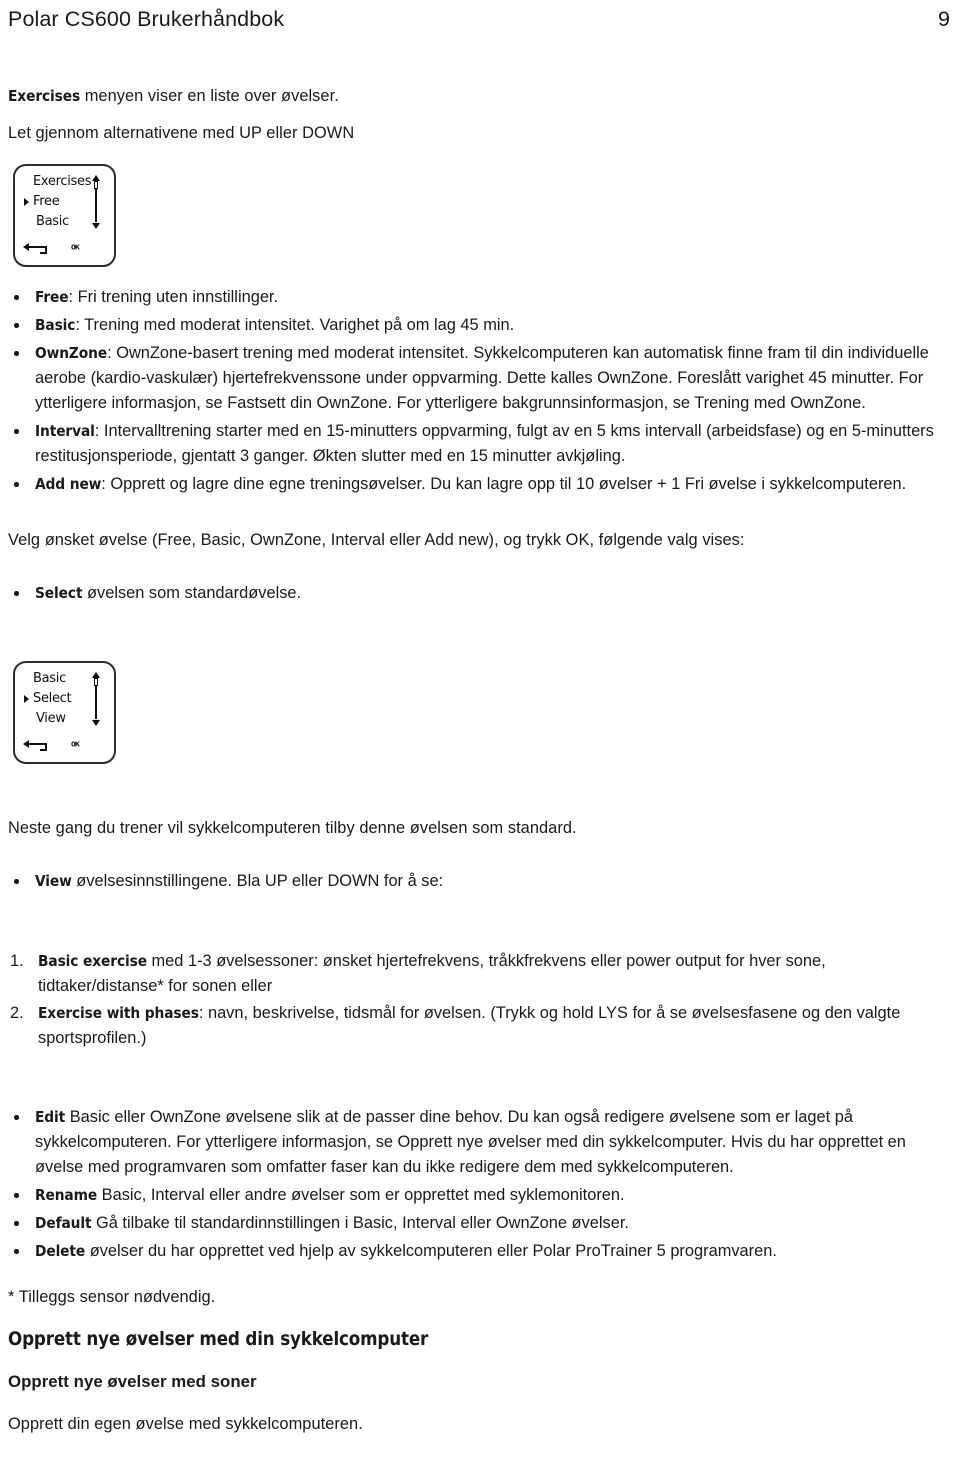 This screenshot has width=960, height=1460. I want to click on lcd-row-title: Basic, so click(57, 679).